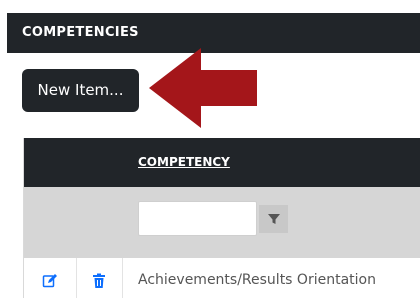 The image size is (420, 298). I want to click on edit-icon, so click(49, 280).